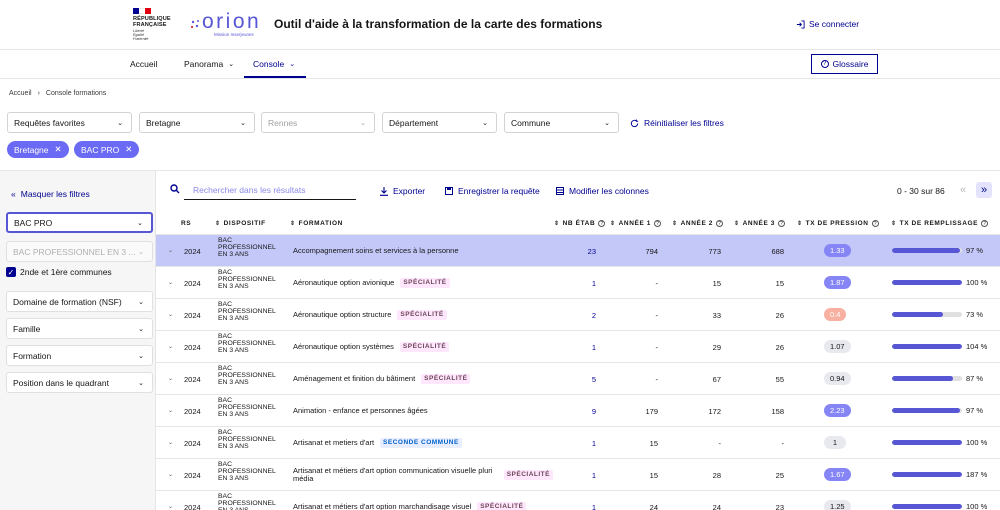  I want to click on nb-etab-cell: 23, so click(578, 251).